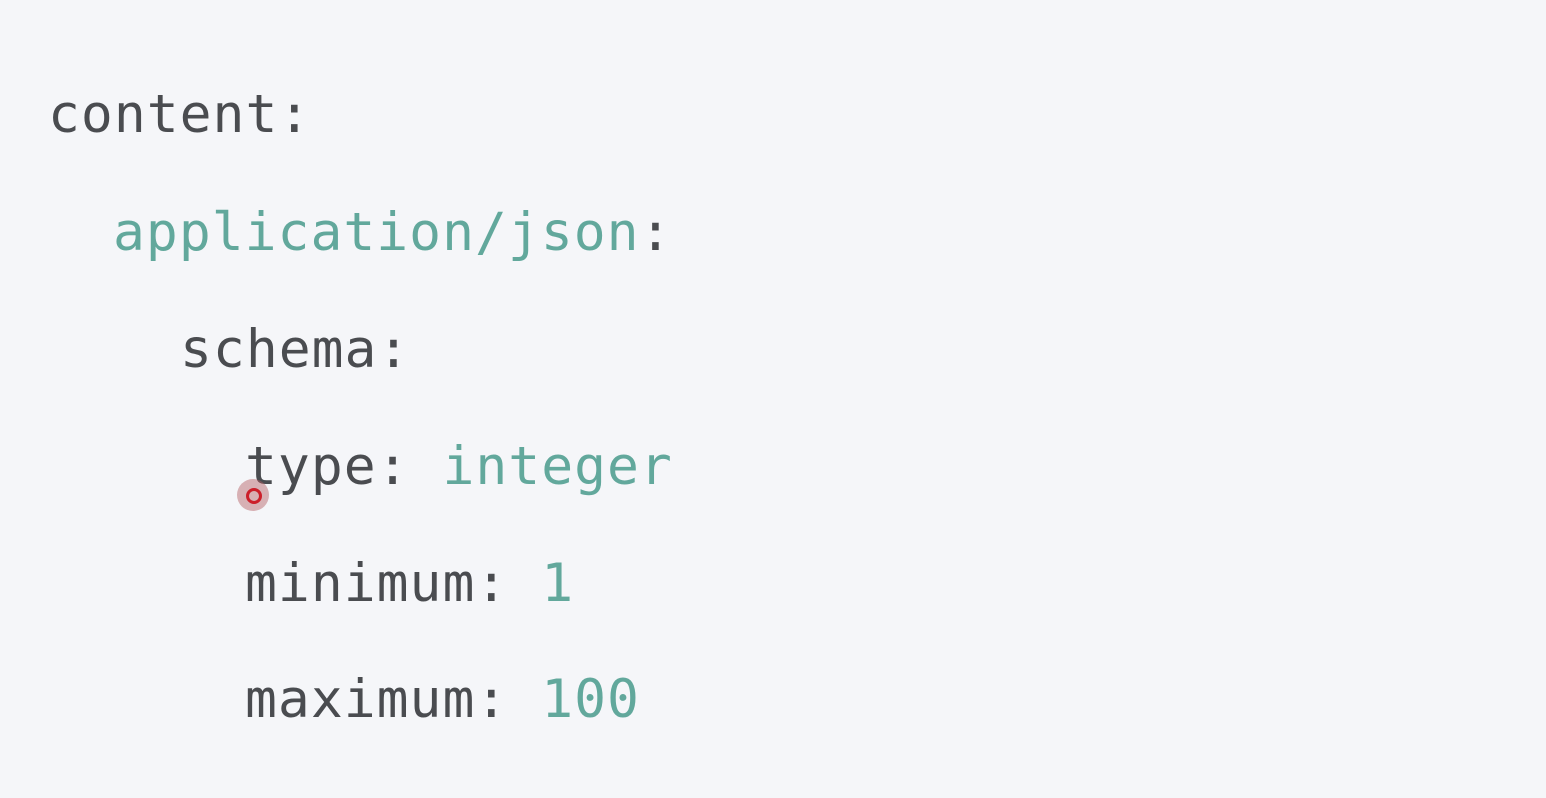 This screenshot has width=1546, height=798. I want to click on code-line-content: content:, so click(179, 114).